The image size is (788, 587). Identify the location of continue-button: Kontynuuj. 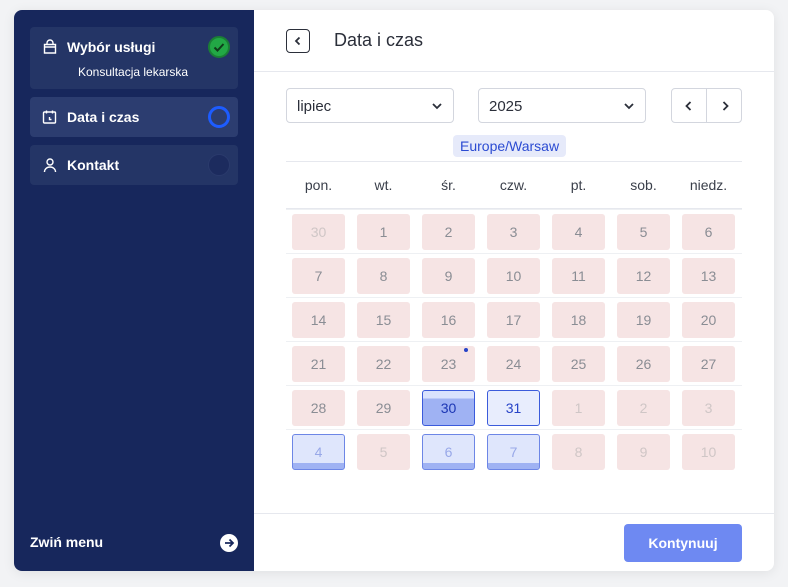
(683, 543).